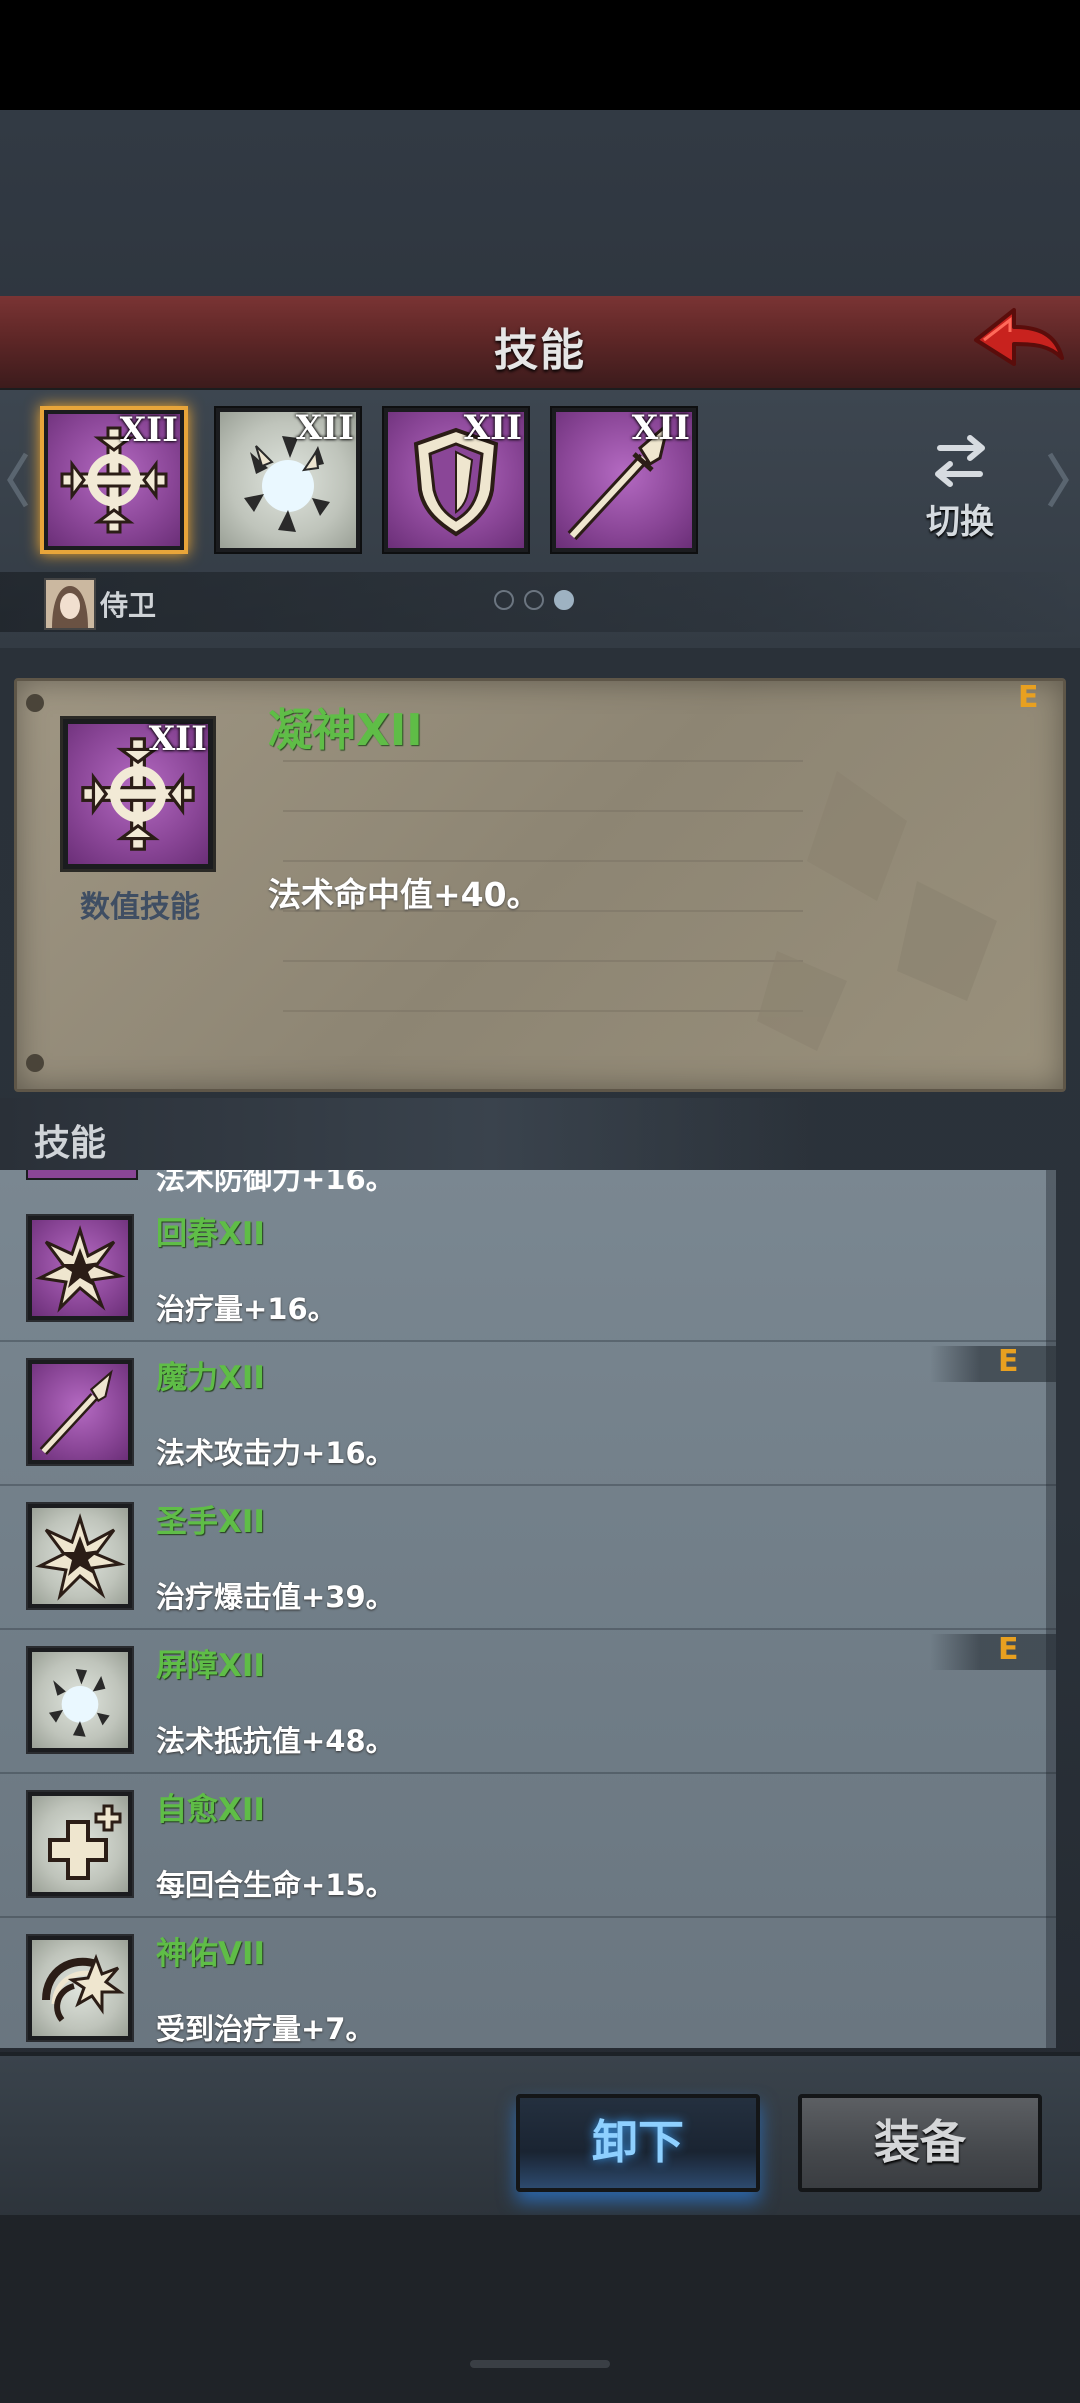 The height and width of the screenshot is (2403, 1080). I want to click on skill-name: 凝神XII, so click(345, 730).